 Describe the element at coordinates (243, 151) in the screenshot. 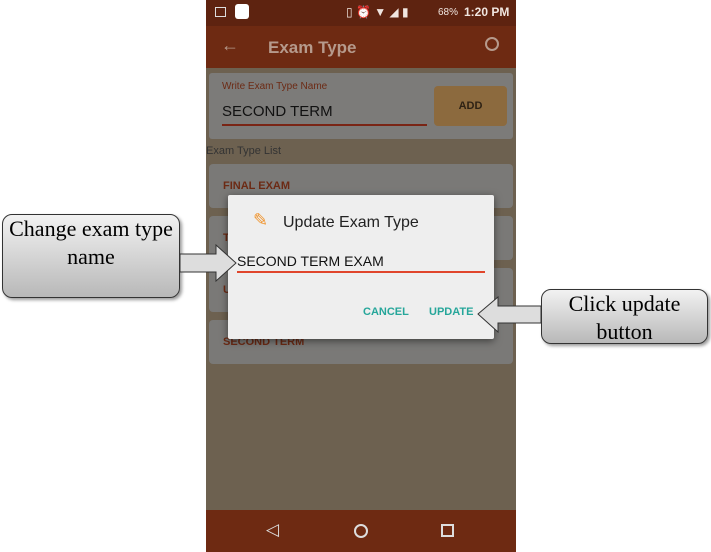

I see `list-heading: Exam Type List` at that location.